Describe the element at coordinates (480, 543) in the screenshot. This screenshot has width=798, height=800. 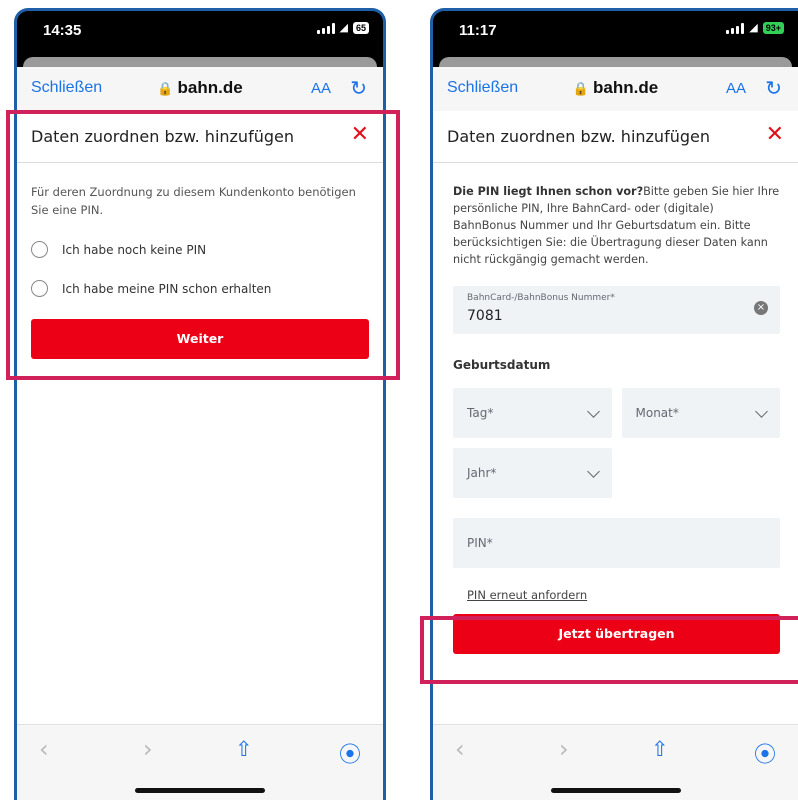
I see `pin-placeholder: PIN*` at that location.